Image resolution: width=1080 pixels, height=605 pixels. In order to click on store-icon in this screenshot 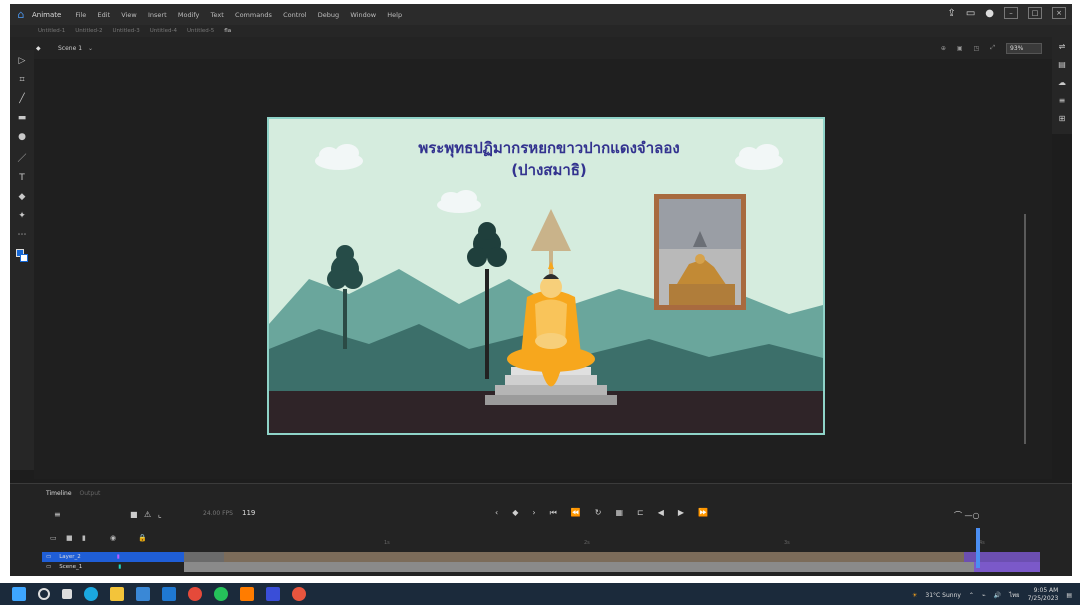, I will do `click(143, 594)`.